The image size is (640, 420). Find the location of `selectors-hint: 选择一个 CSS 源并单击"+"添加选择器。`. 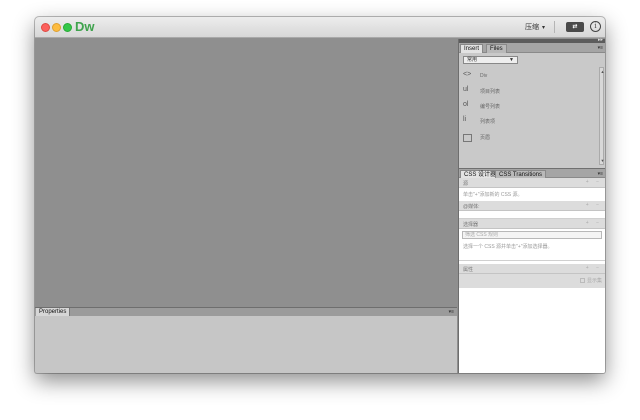

selectors-hint: 选择一个 CSS 源并单击"+"添加选择器。 is located at coordinates (508, 247).